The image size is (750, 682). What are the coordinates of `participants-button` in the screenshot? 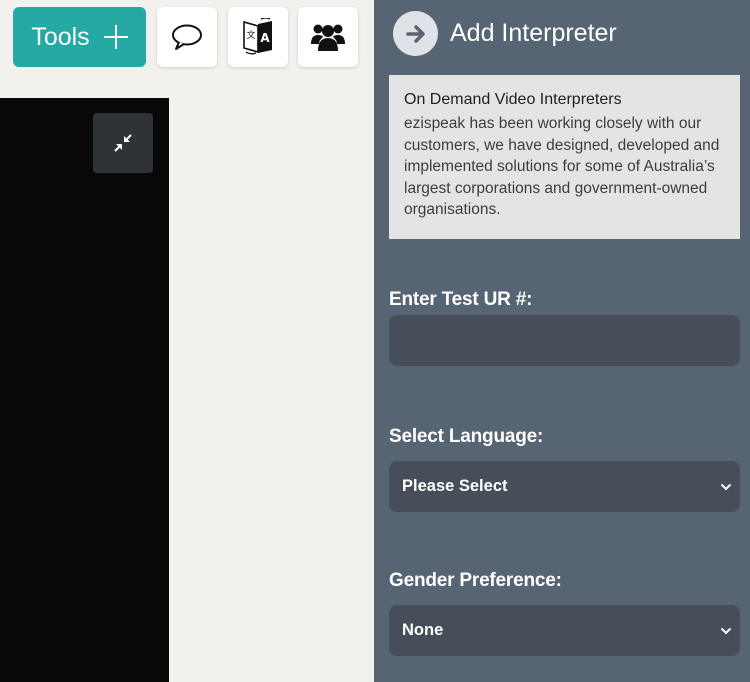 It's located at (328, 37).